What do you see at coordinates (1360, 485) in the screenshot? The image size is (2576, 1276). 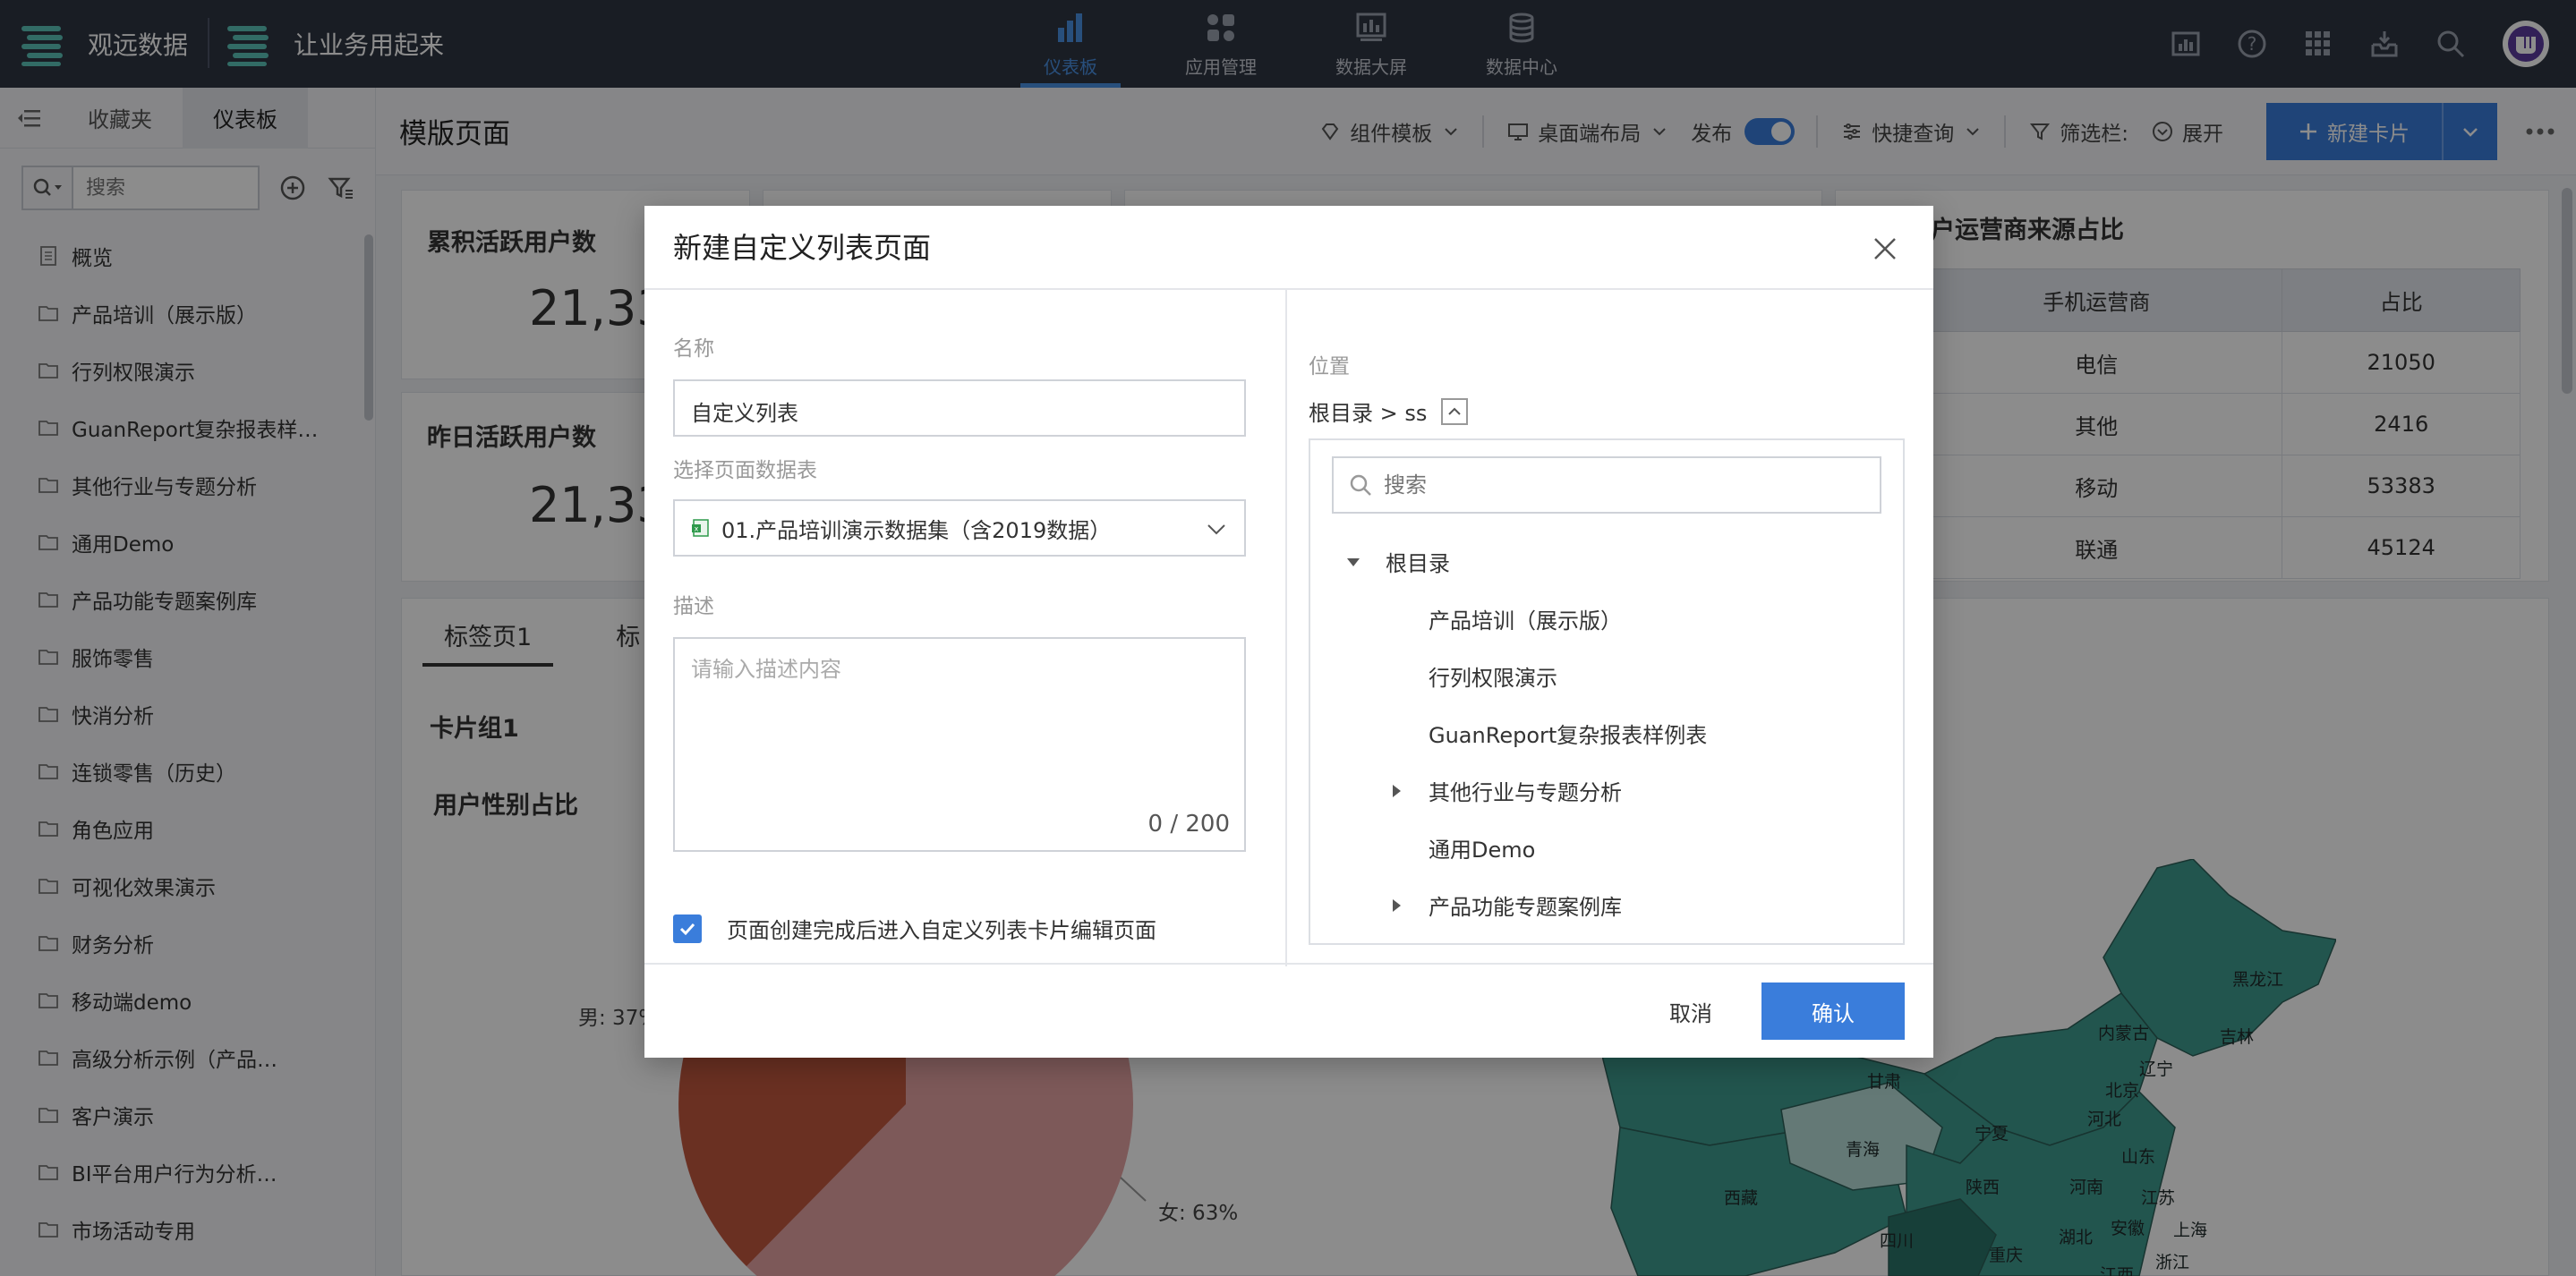 I see `search-icon` at bounding box center [1360, 485].